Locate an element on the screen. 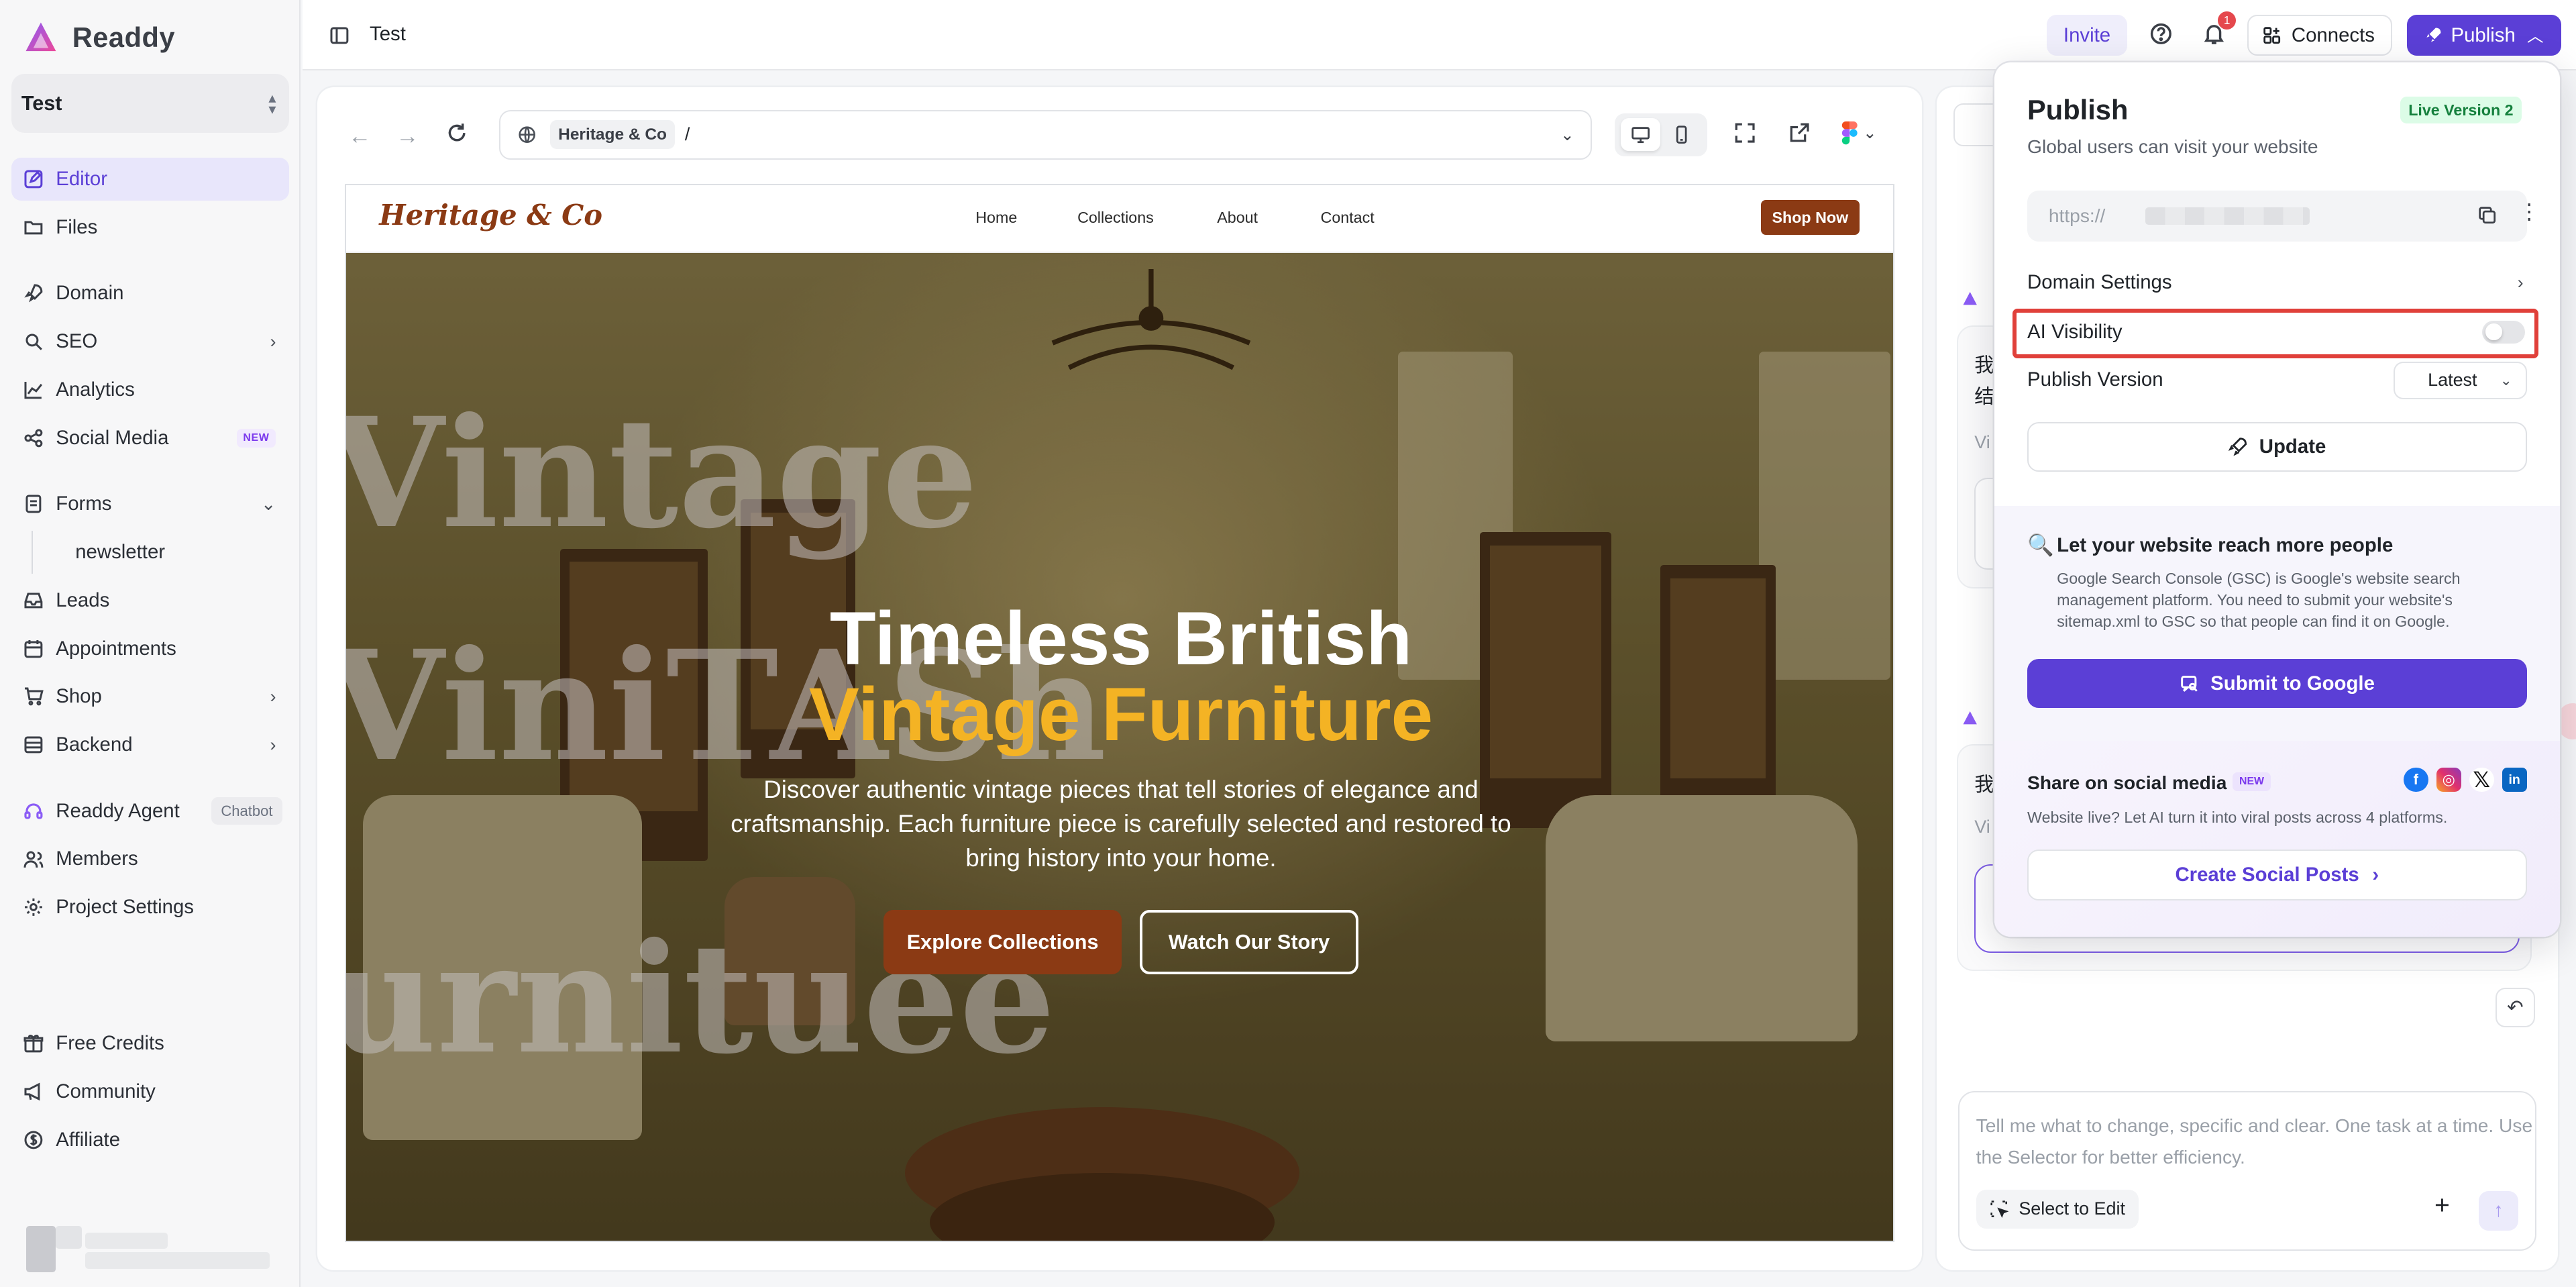 The image size is (2576, 1287). publish-subtitle: Global users can visit your website is located at coordinates (2172, 147).